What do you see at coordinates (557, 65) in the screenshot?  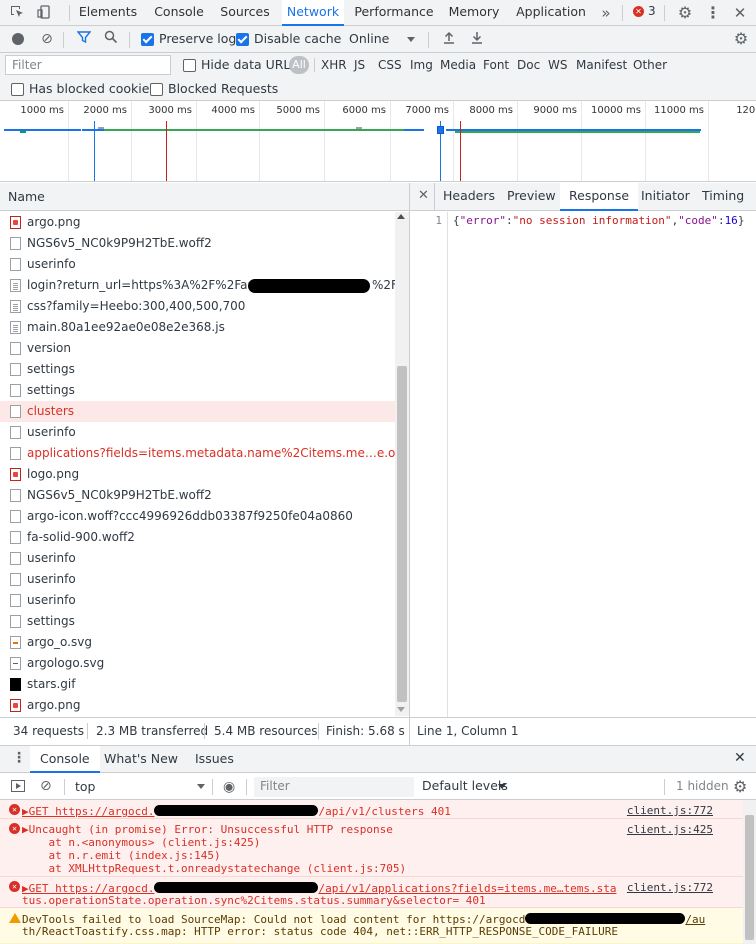 I see `type-filter-ws: WS` at bounding box center [557, 65].